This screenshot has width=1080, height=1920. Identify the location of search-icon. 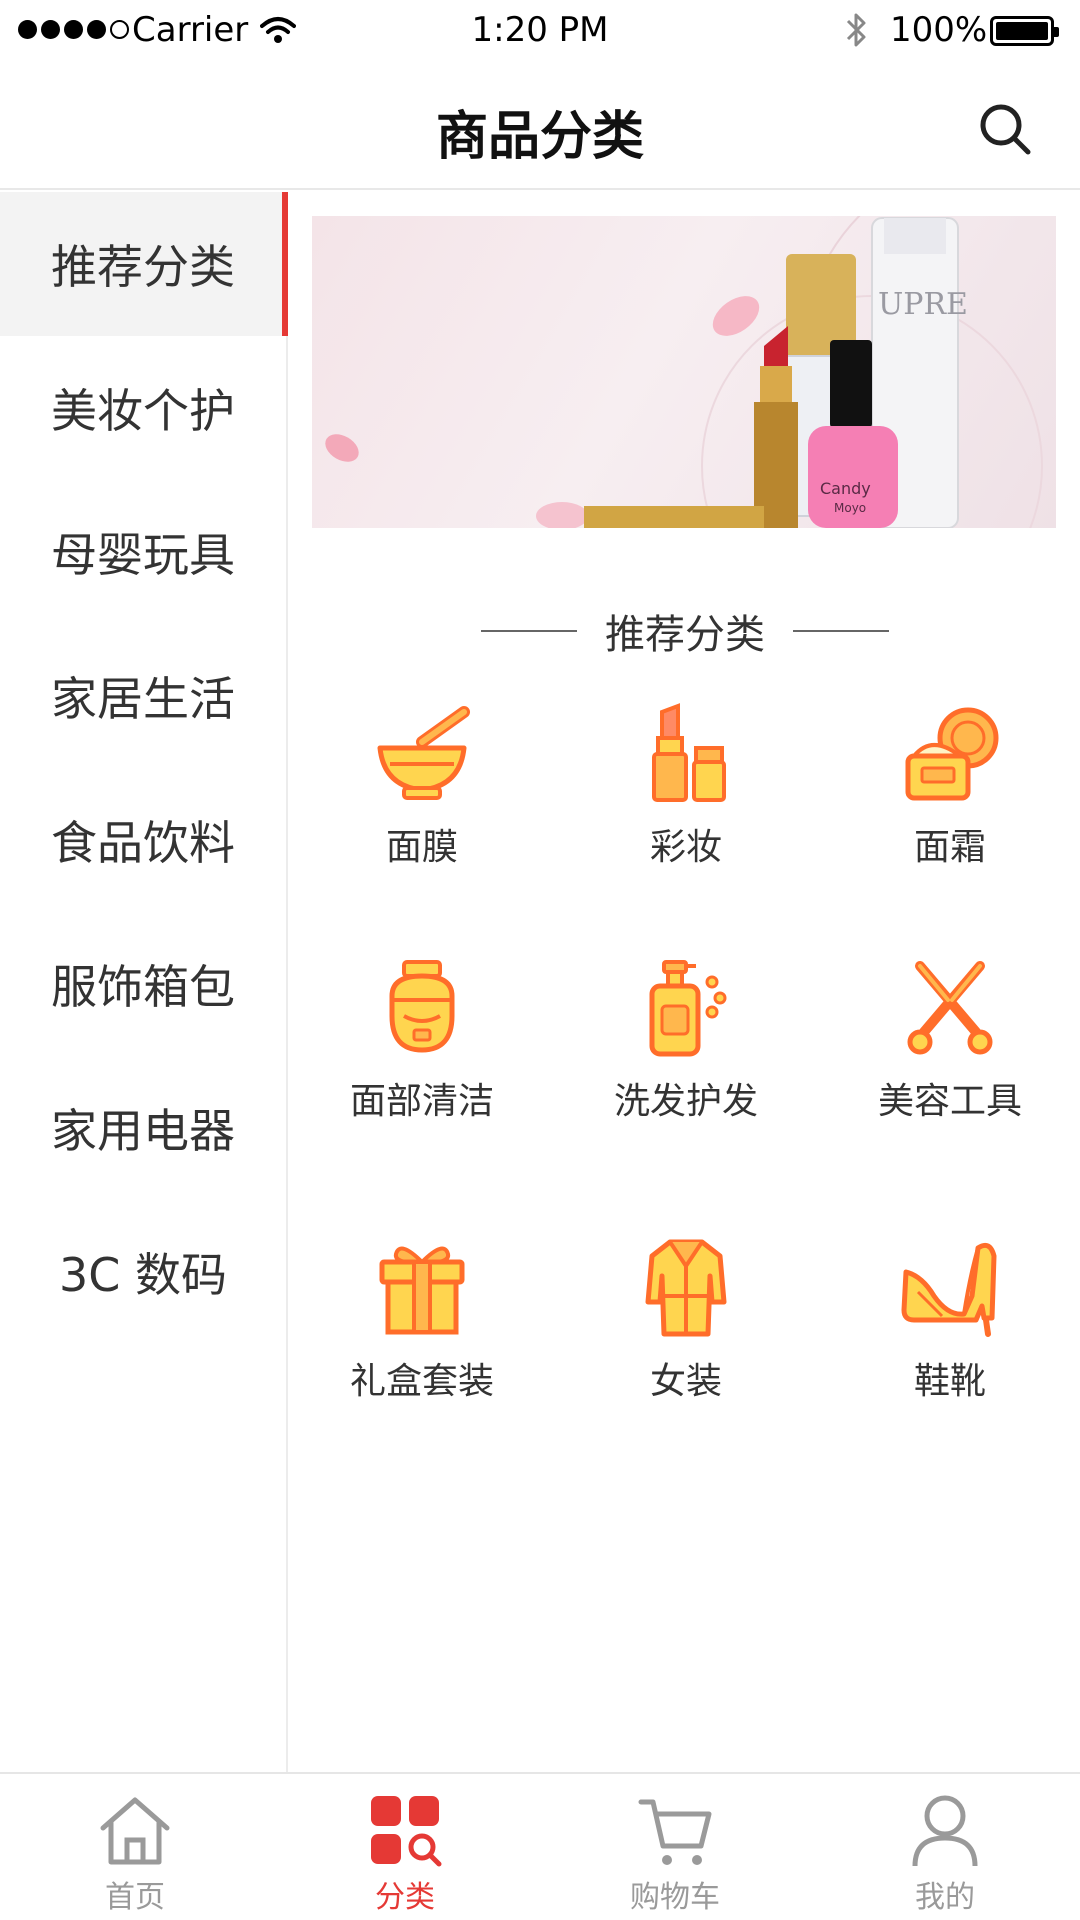
(1006, 130).